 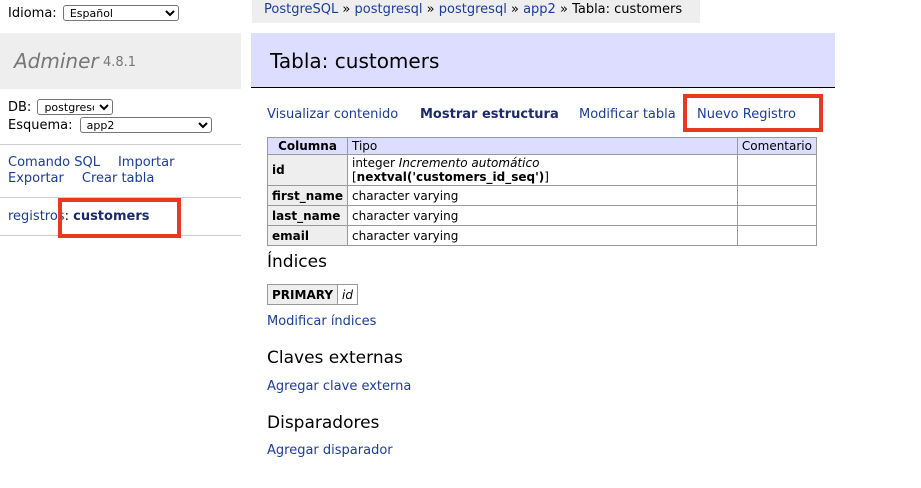 I want to click on foreign-keys-heading: Claves externas, so click(x=335, y=358).